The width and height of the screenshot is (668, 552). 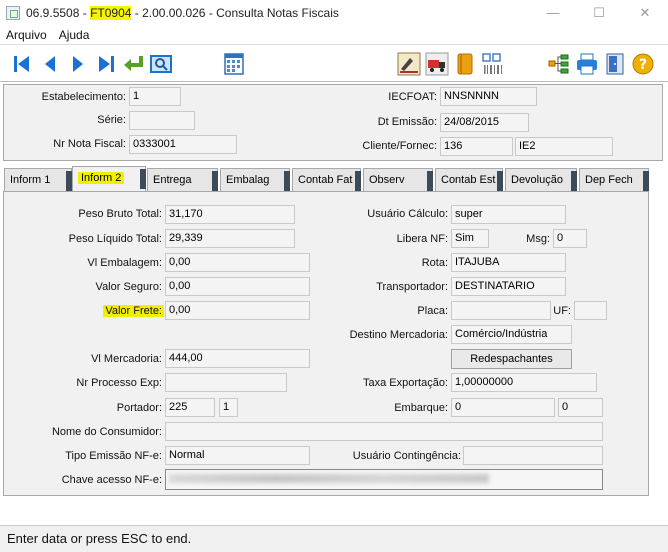 I want to click on help-icon: ?, so click(x=643, y=64).